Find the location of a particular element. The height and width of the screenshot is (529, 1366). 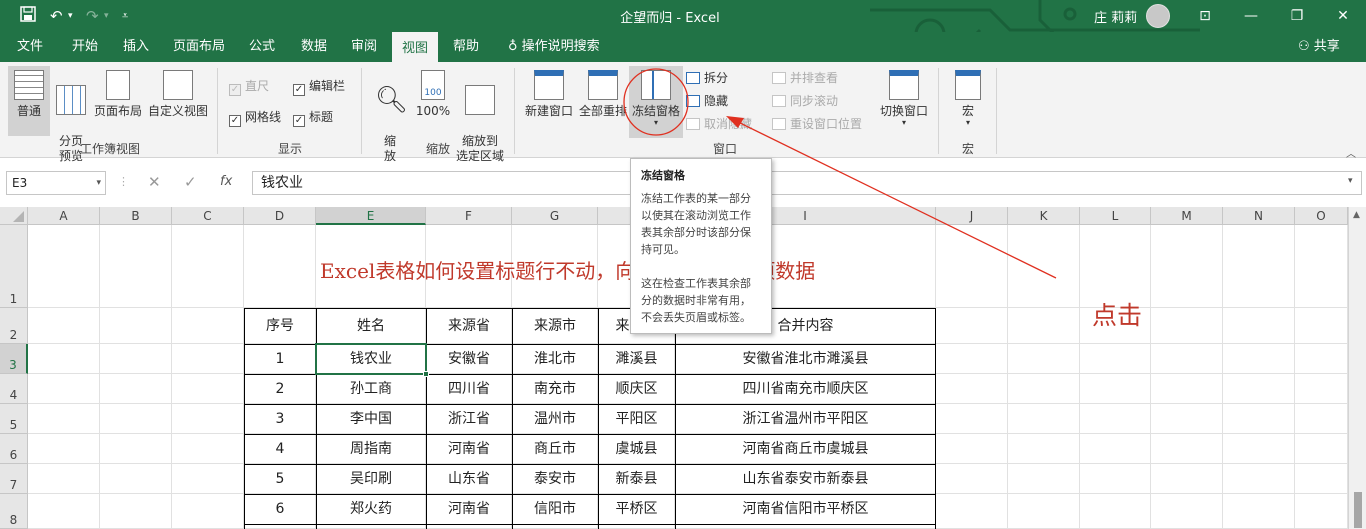

view-side-by-side-button: 并排查看 is located at coordinates (805, 78).